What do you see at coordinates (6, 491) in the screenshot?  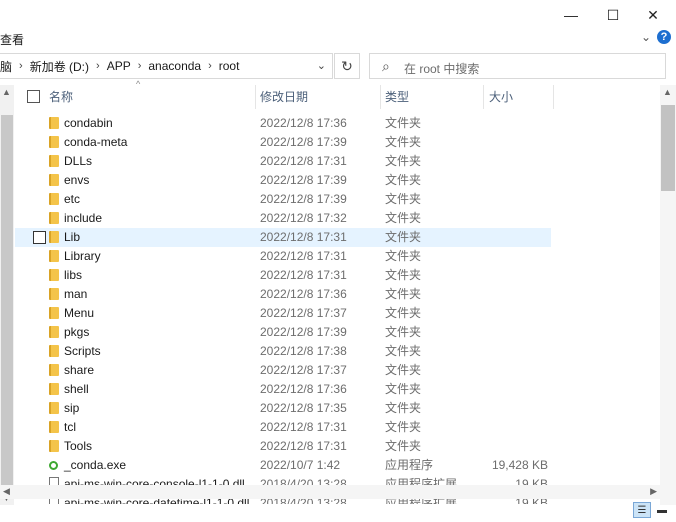 I see `scroll-left-arrow-icon: ◀` at bounding box center [6, 491].